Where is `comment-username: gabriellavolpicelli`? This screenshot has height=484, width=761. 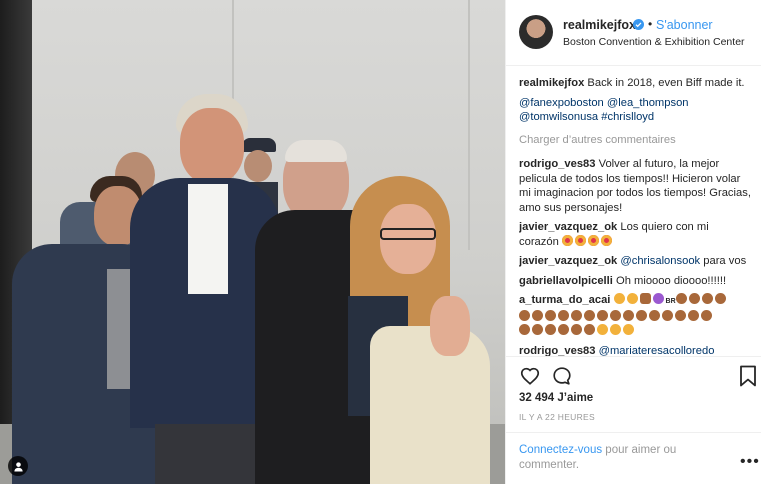
comment-username: gabriellavolpicelli is located at coordinates (566, 281).